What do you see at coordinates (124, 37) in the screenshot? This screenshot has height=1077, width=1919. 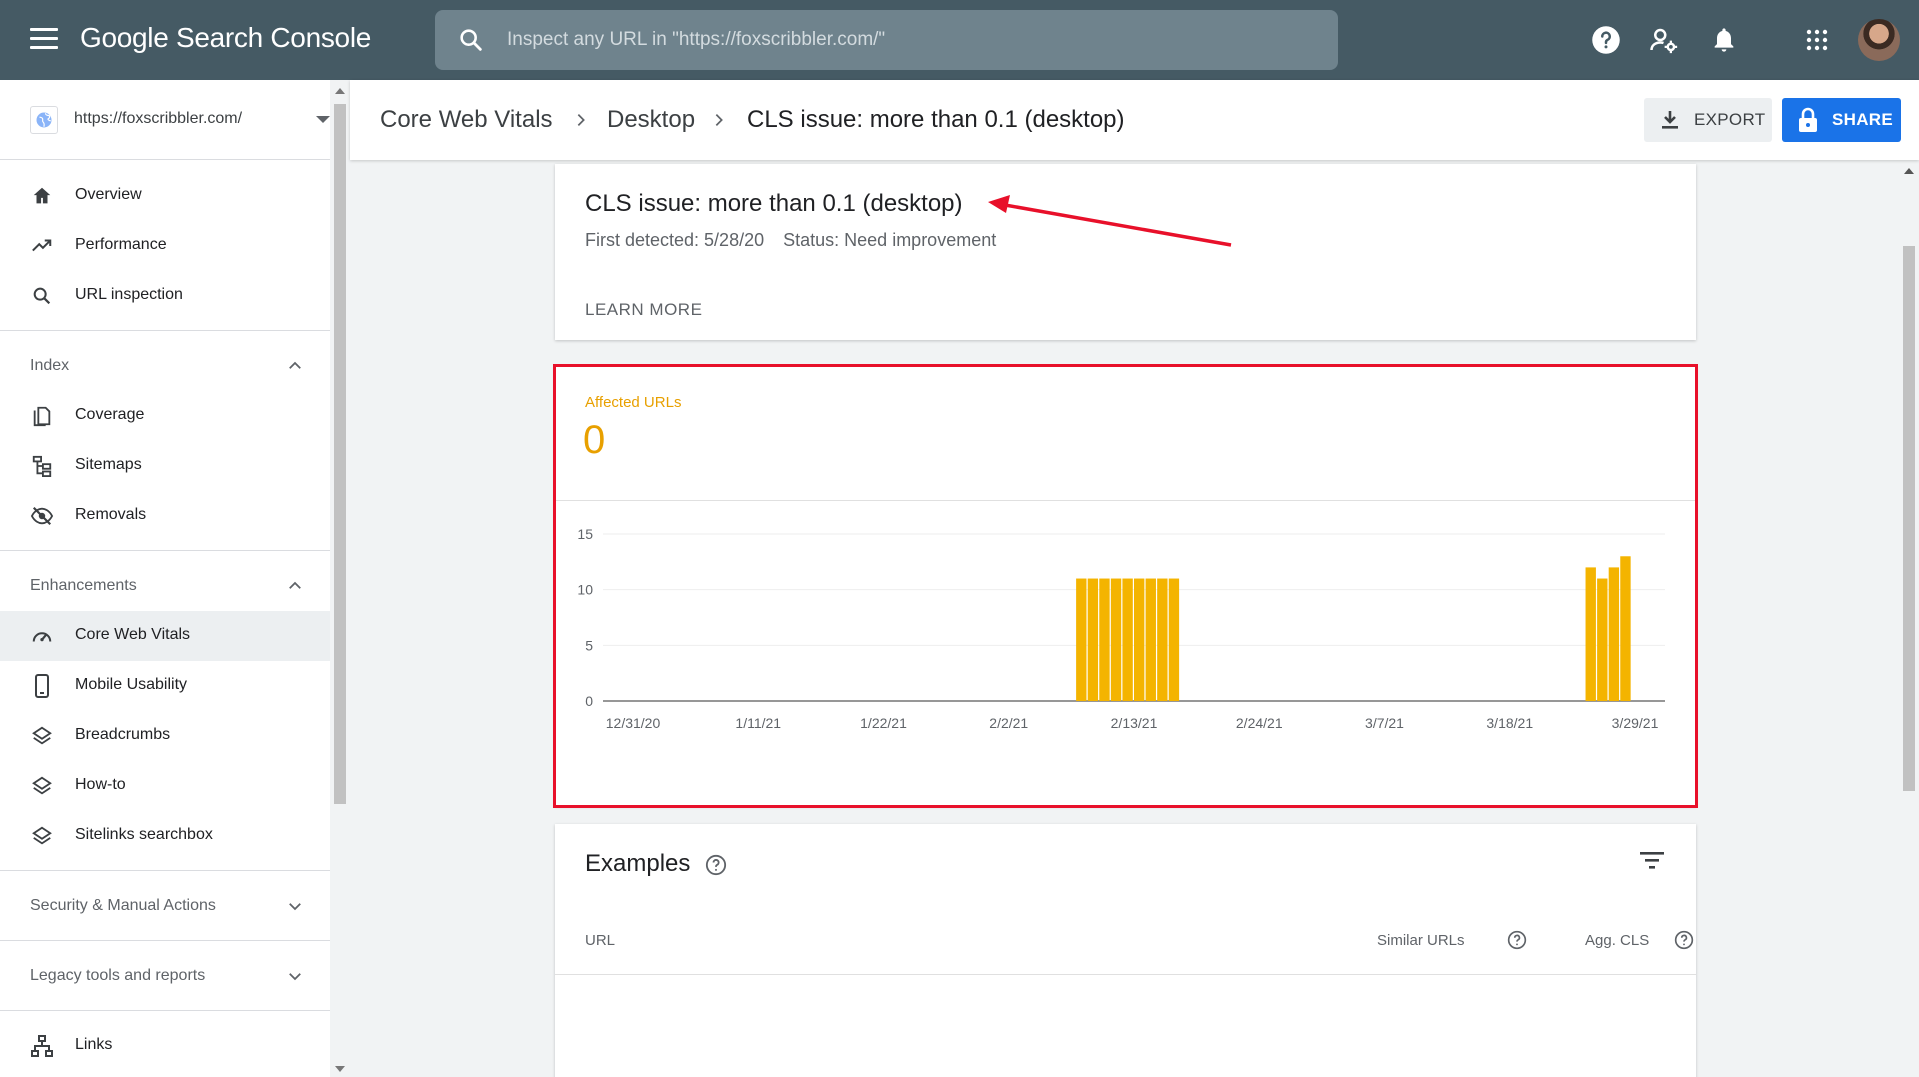 I see `brand-google: Google` at bounding box center [124, 37].